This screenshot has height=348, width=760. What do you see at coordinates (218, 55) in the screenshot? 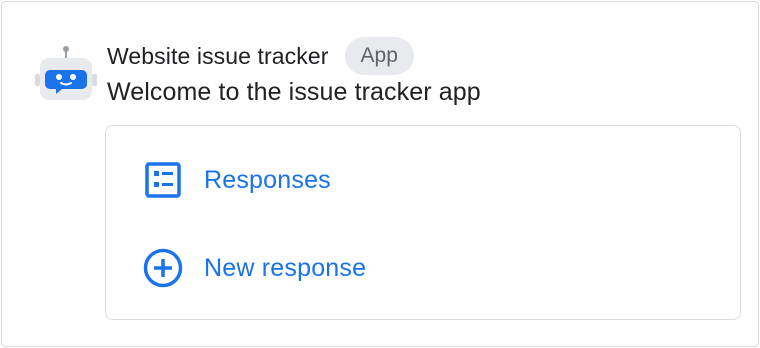
I see `app-title: Website issue tracker` at bounding box center [218, 55].